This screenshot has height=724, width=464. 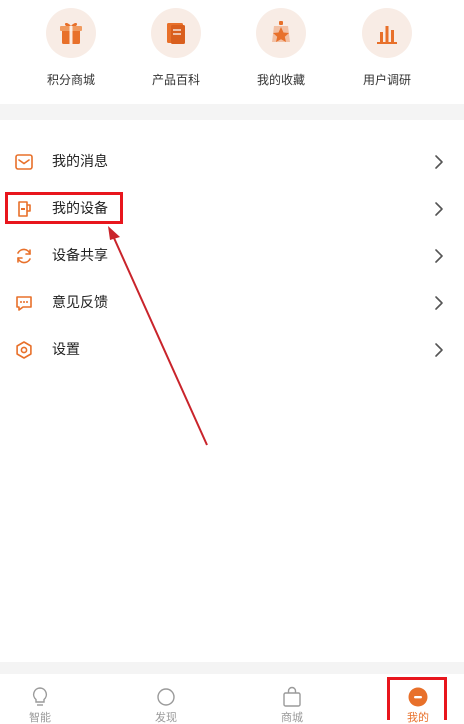 What do you see at coordinates (24, 303) in the screenshot?
I see `feedback-icon` at bounding box center [24, 303].